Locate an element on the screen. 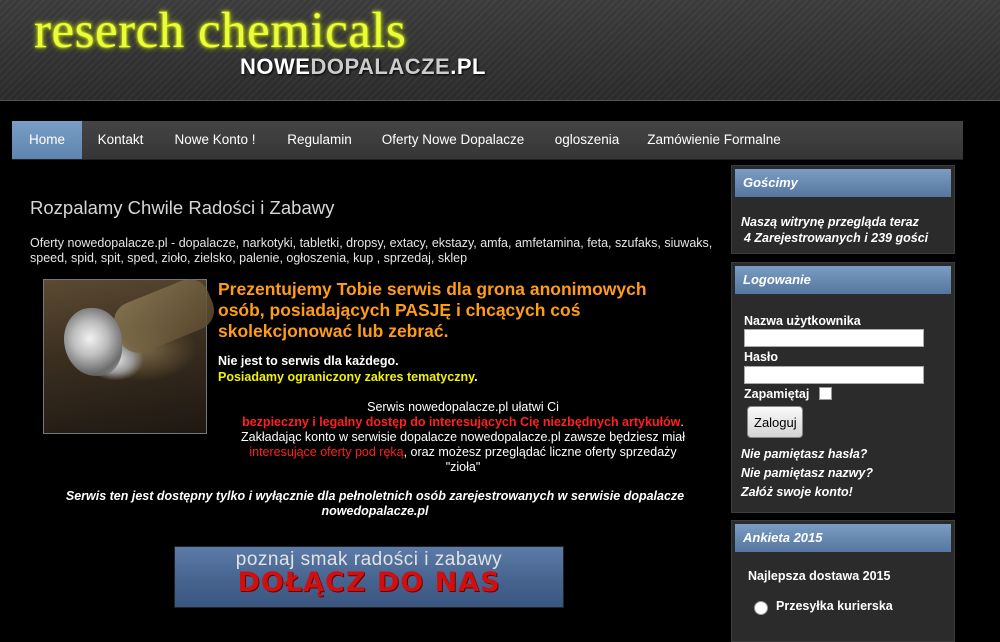 The width and height of the screenshot is (1000, 642). nav-ogloszenia: ogloszenia is located at coordinates (587, 140).